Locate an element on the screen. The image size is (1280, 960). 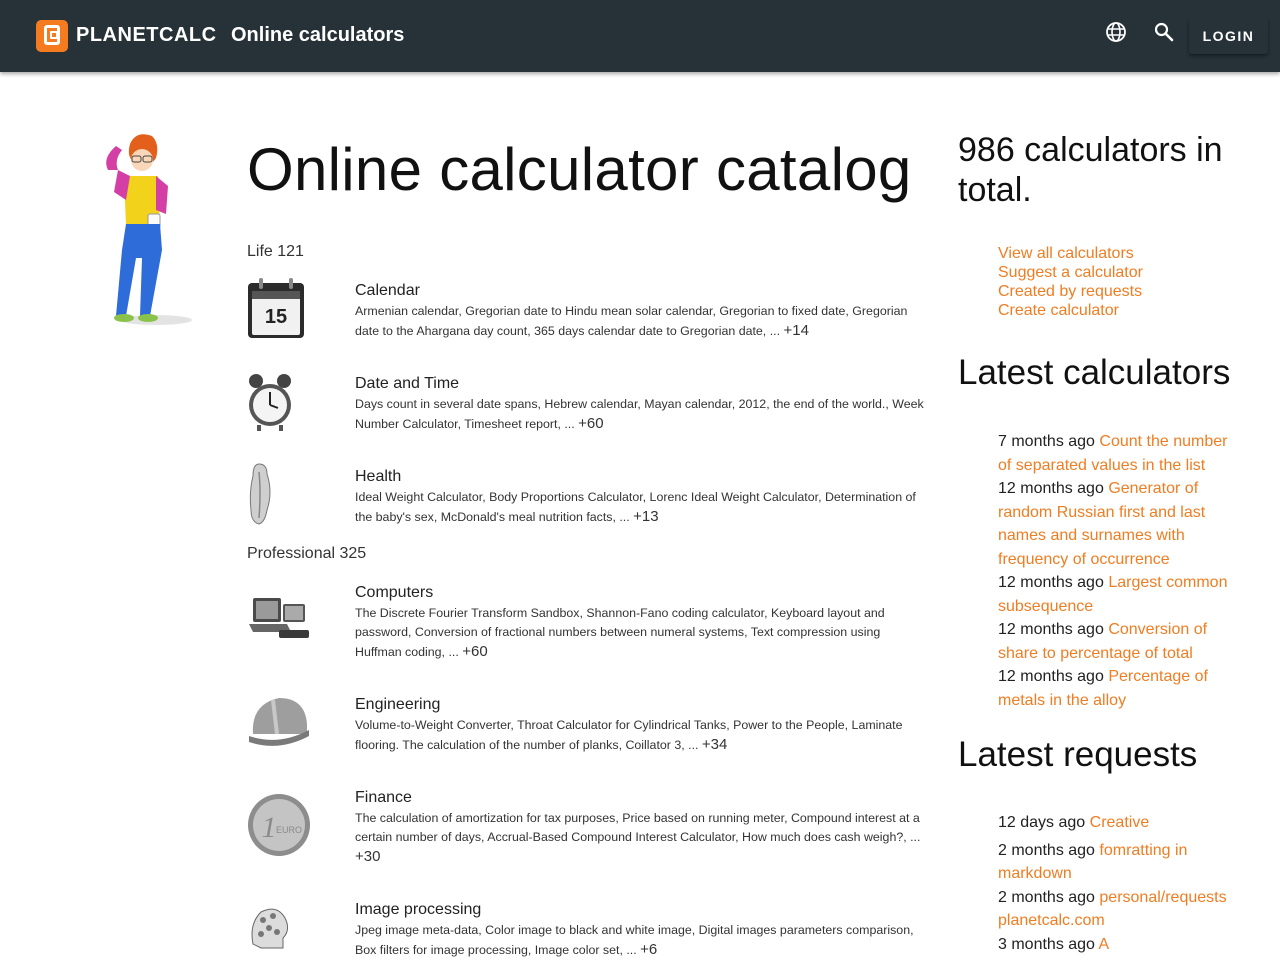
svg-text: 15 is located at coordinates (276, 317).